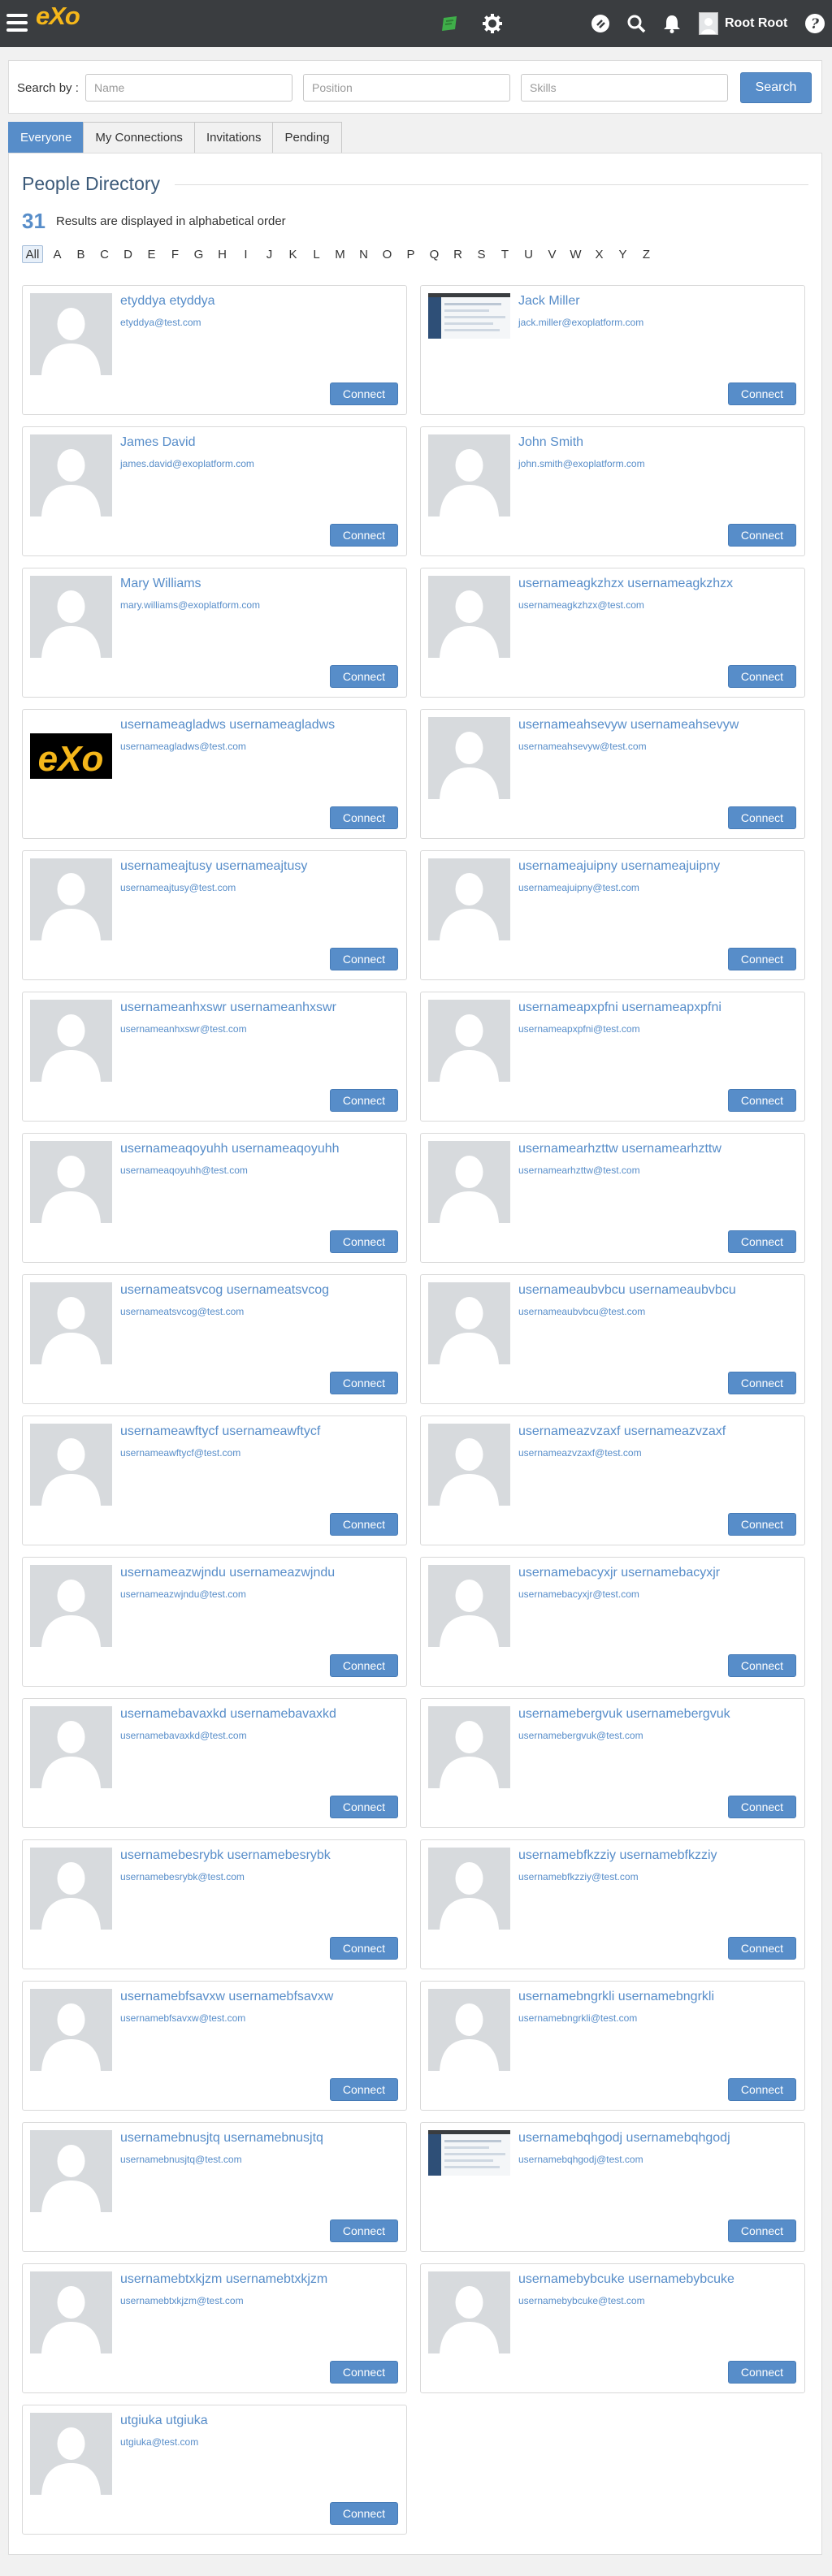 Image resolution: width=832 pixels, height=2576 pixels. What do you see at coordinates (575, 254) in the screenshot?
I see `letter-filter-w: W` at bounding box center [575, 254].